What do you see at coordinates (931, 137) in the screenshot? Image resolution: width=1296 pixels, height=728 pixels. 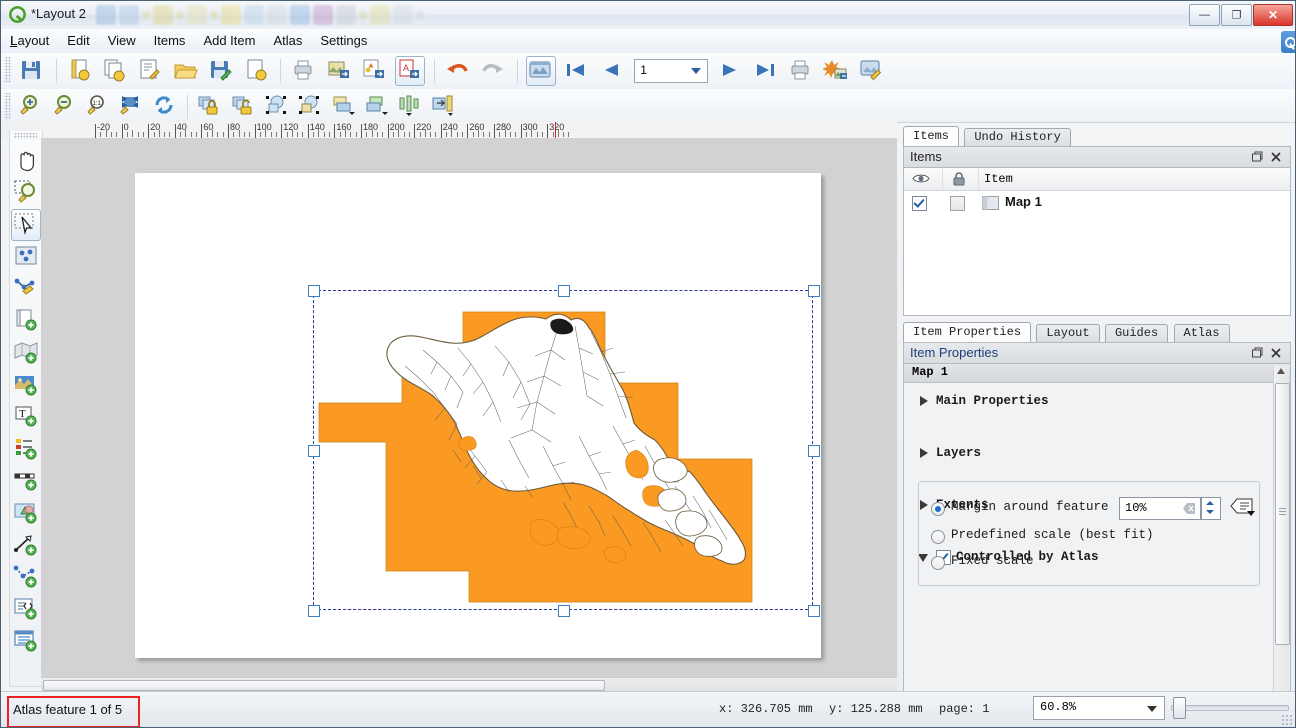 I see `tab-items: Items` at bounding box center [931, 137].